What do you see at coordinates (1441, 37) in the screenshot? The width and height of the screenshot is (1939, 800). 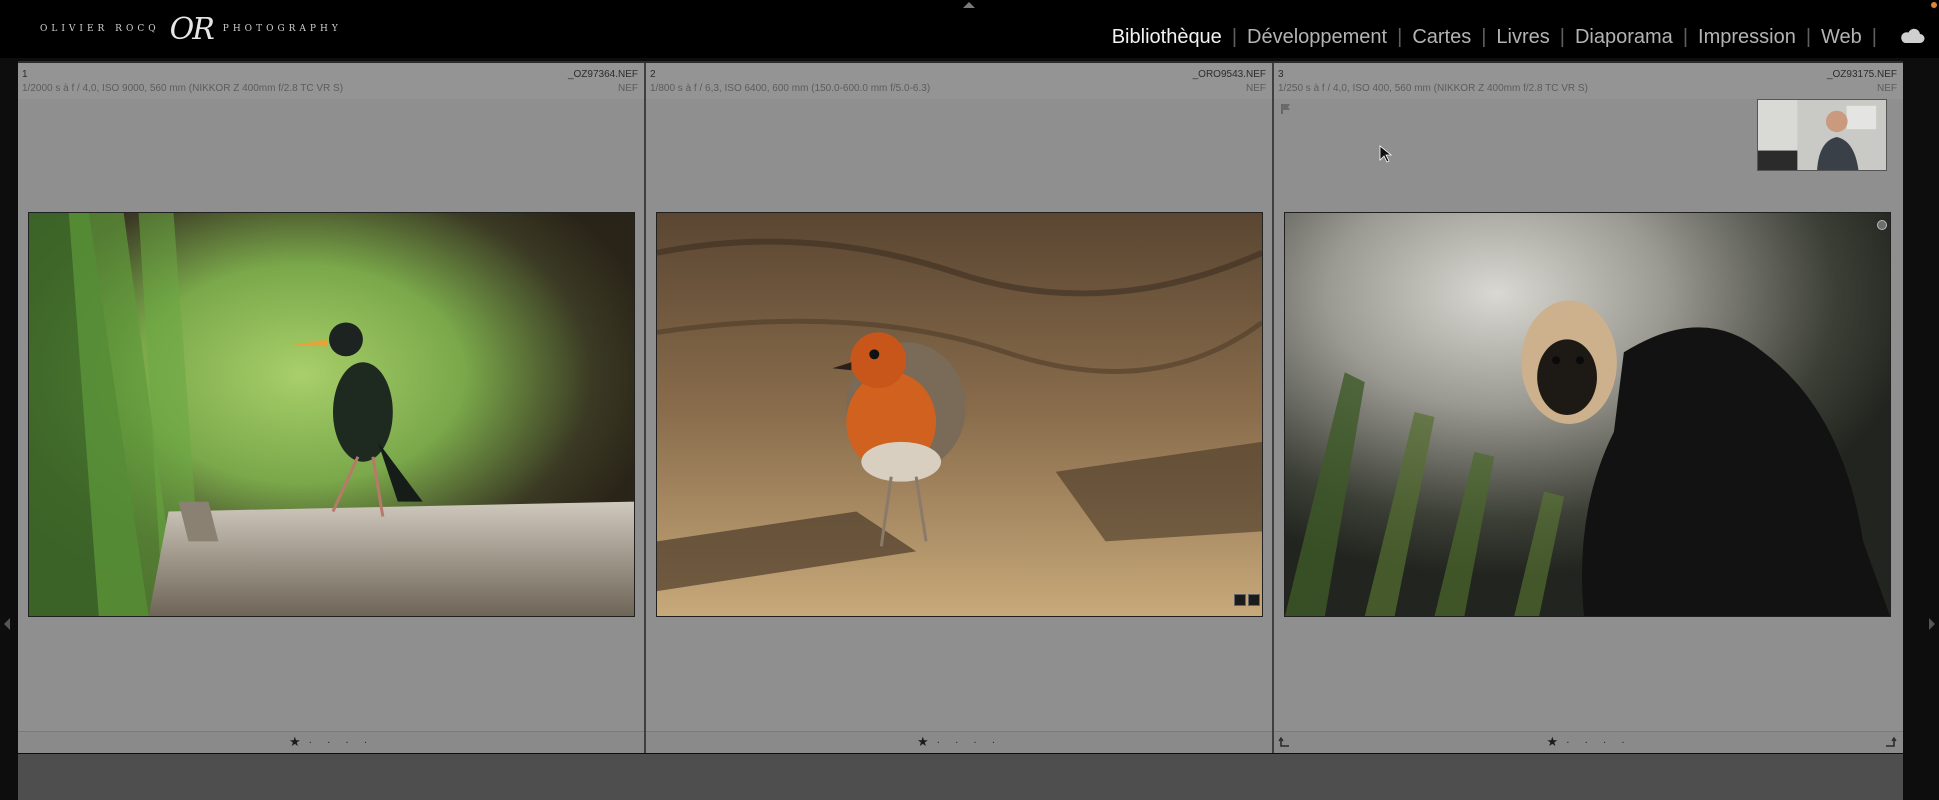 I see `module-map: Cartes` at bounding box center [1441, 37].